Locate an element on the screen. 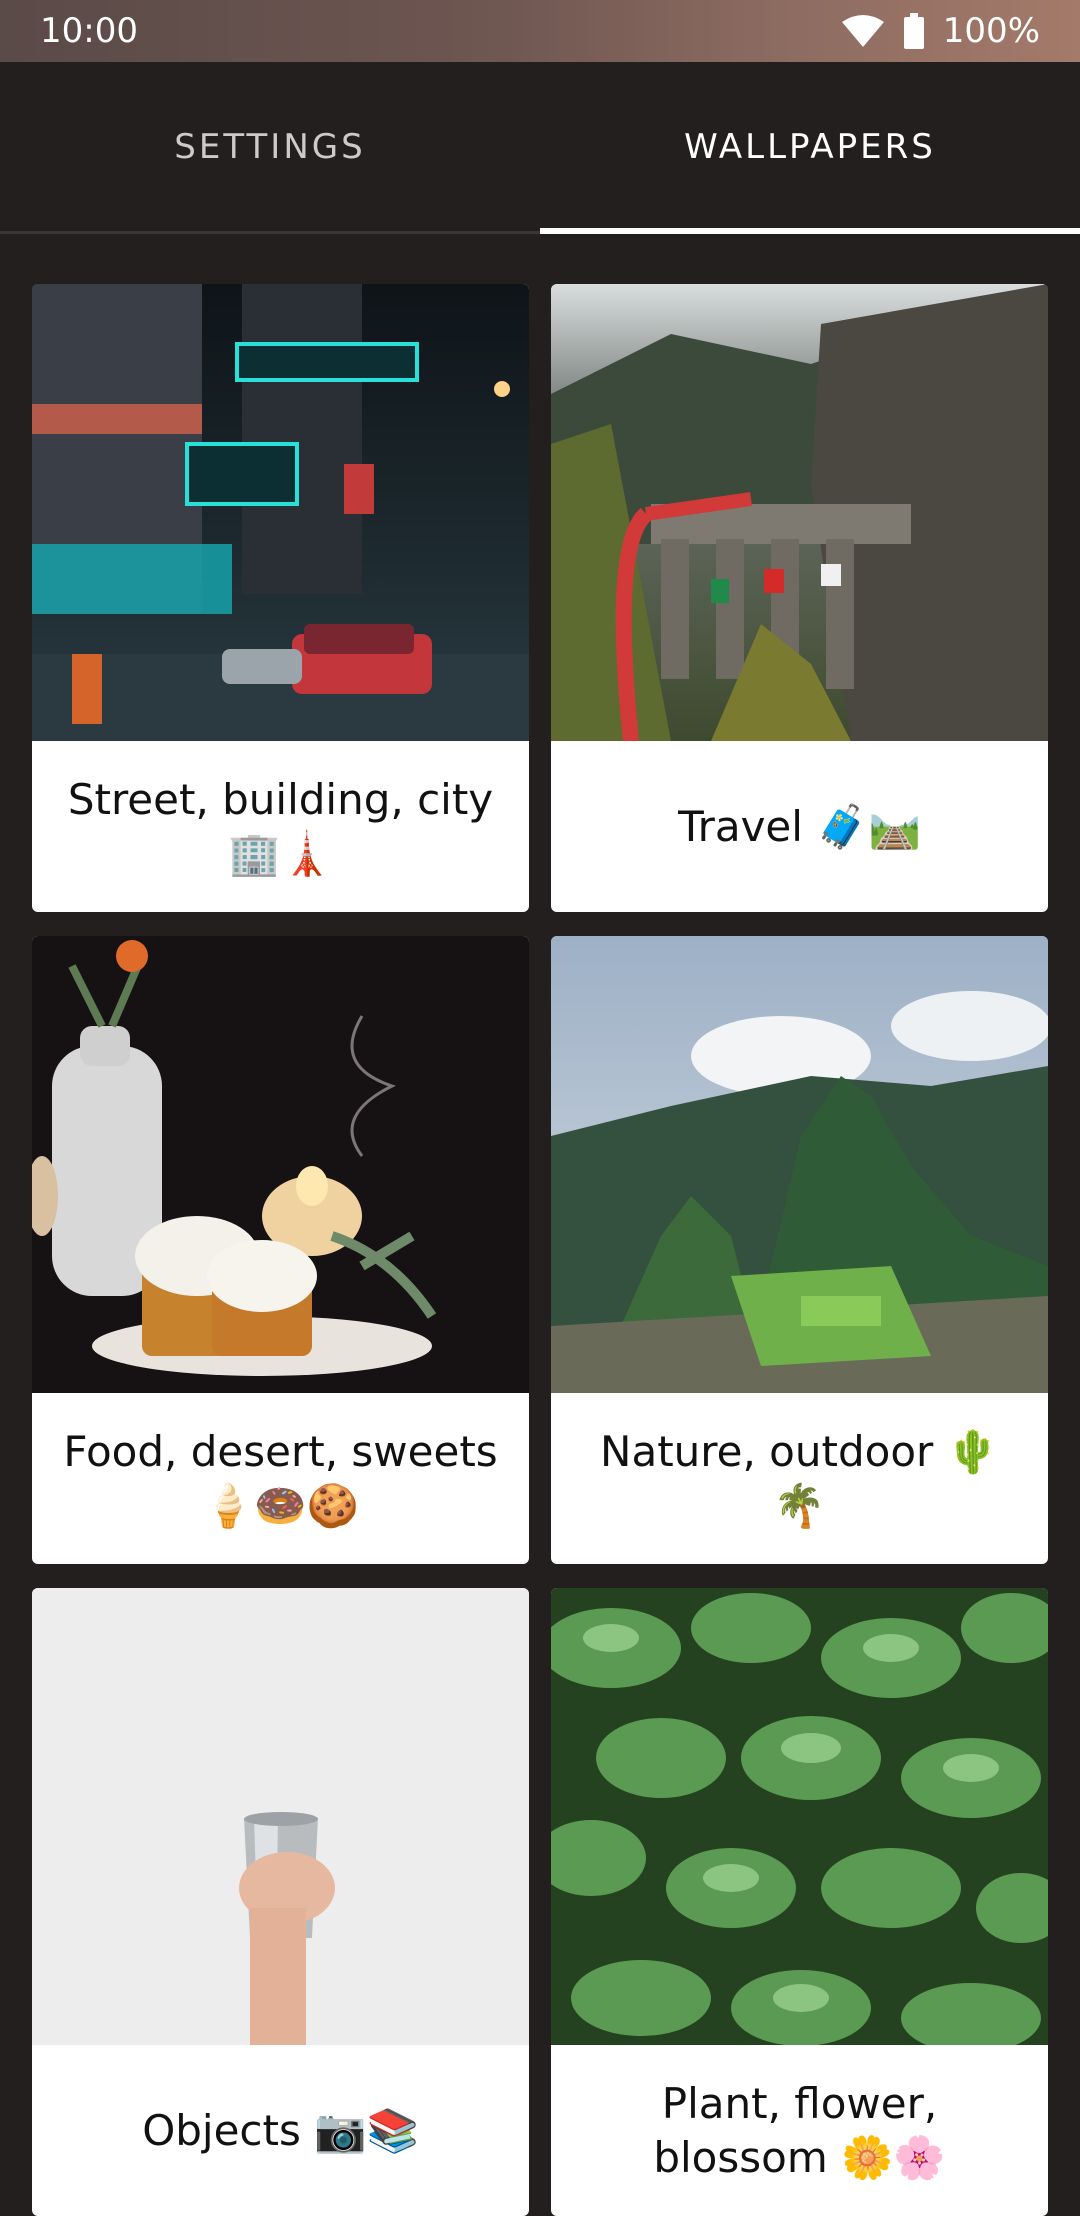 Image resolution: width=1080 pixels, height=2216 pixels. category-image-nature is located at coordinates (799, 1164).